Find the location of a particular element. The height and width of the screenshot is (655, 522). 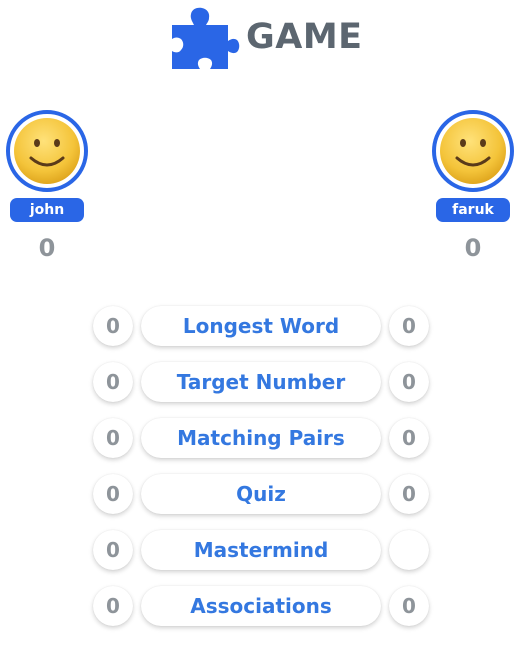

round-row-quiz: 0 Quiz 0 is located at coordinates (261, 494).